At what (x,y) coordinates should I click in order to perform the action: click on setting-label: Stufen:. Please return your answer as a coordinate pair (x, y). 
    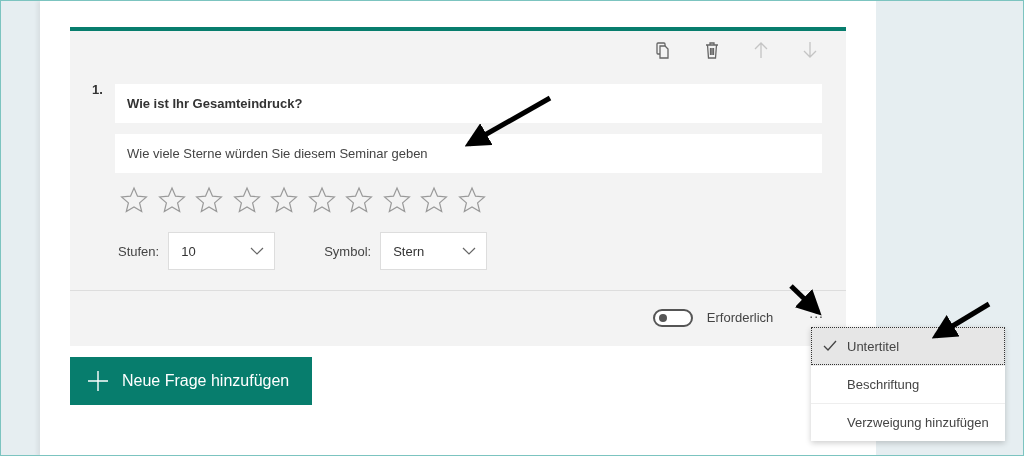
    Looking at the image, I should click on (139, 251).